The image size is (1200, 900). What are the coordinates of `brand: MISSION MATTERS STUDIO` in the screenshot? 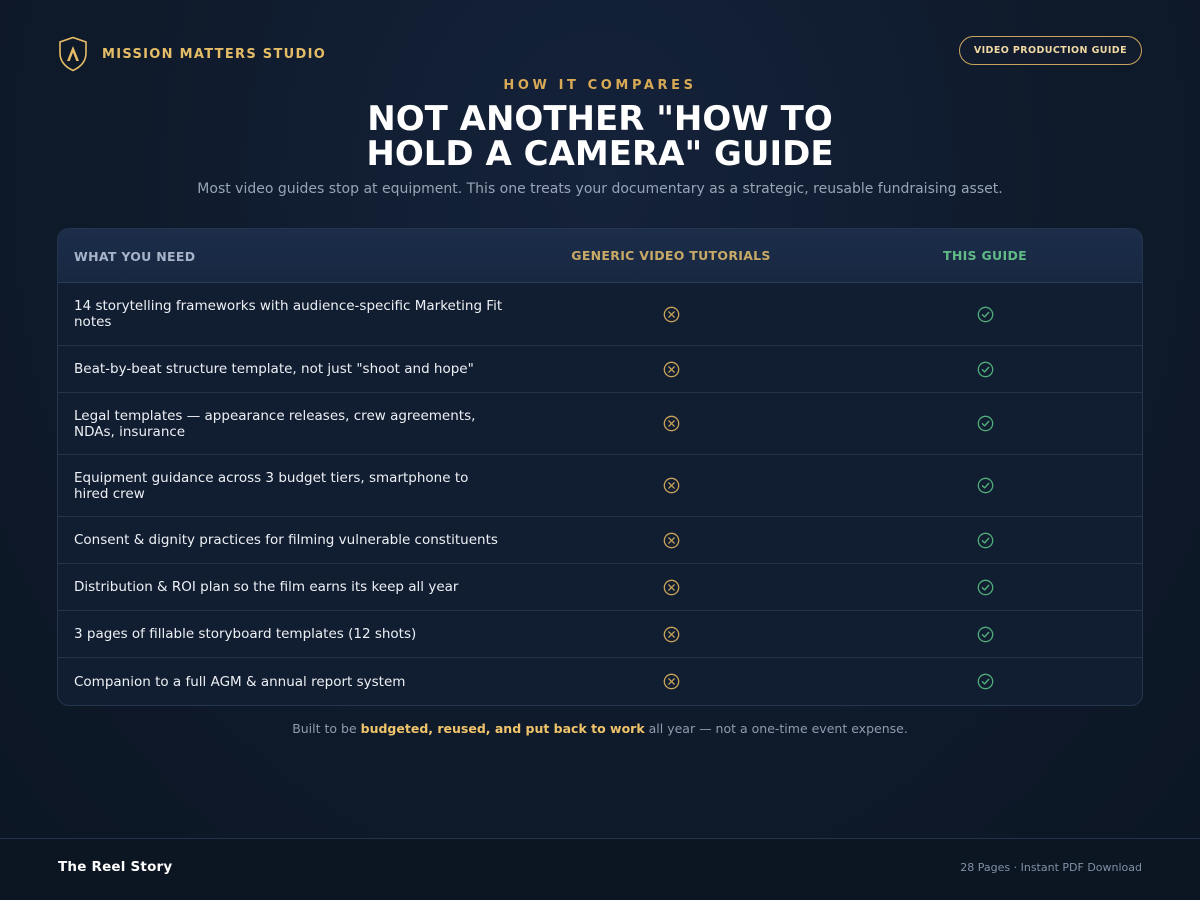 It's located at (192, 54).